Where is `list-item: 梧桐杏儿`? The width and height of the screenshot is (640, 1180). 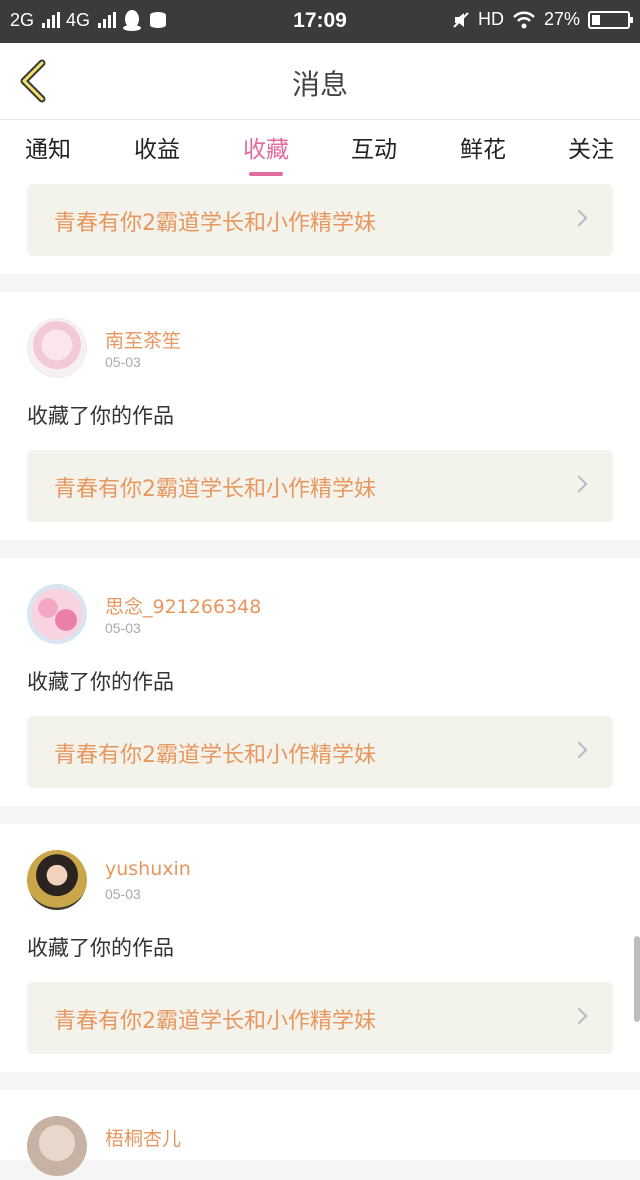
list-item: 梧桐杏儿 is located at coordinates (320, 1133).